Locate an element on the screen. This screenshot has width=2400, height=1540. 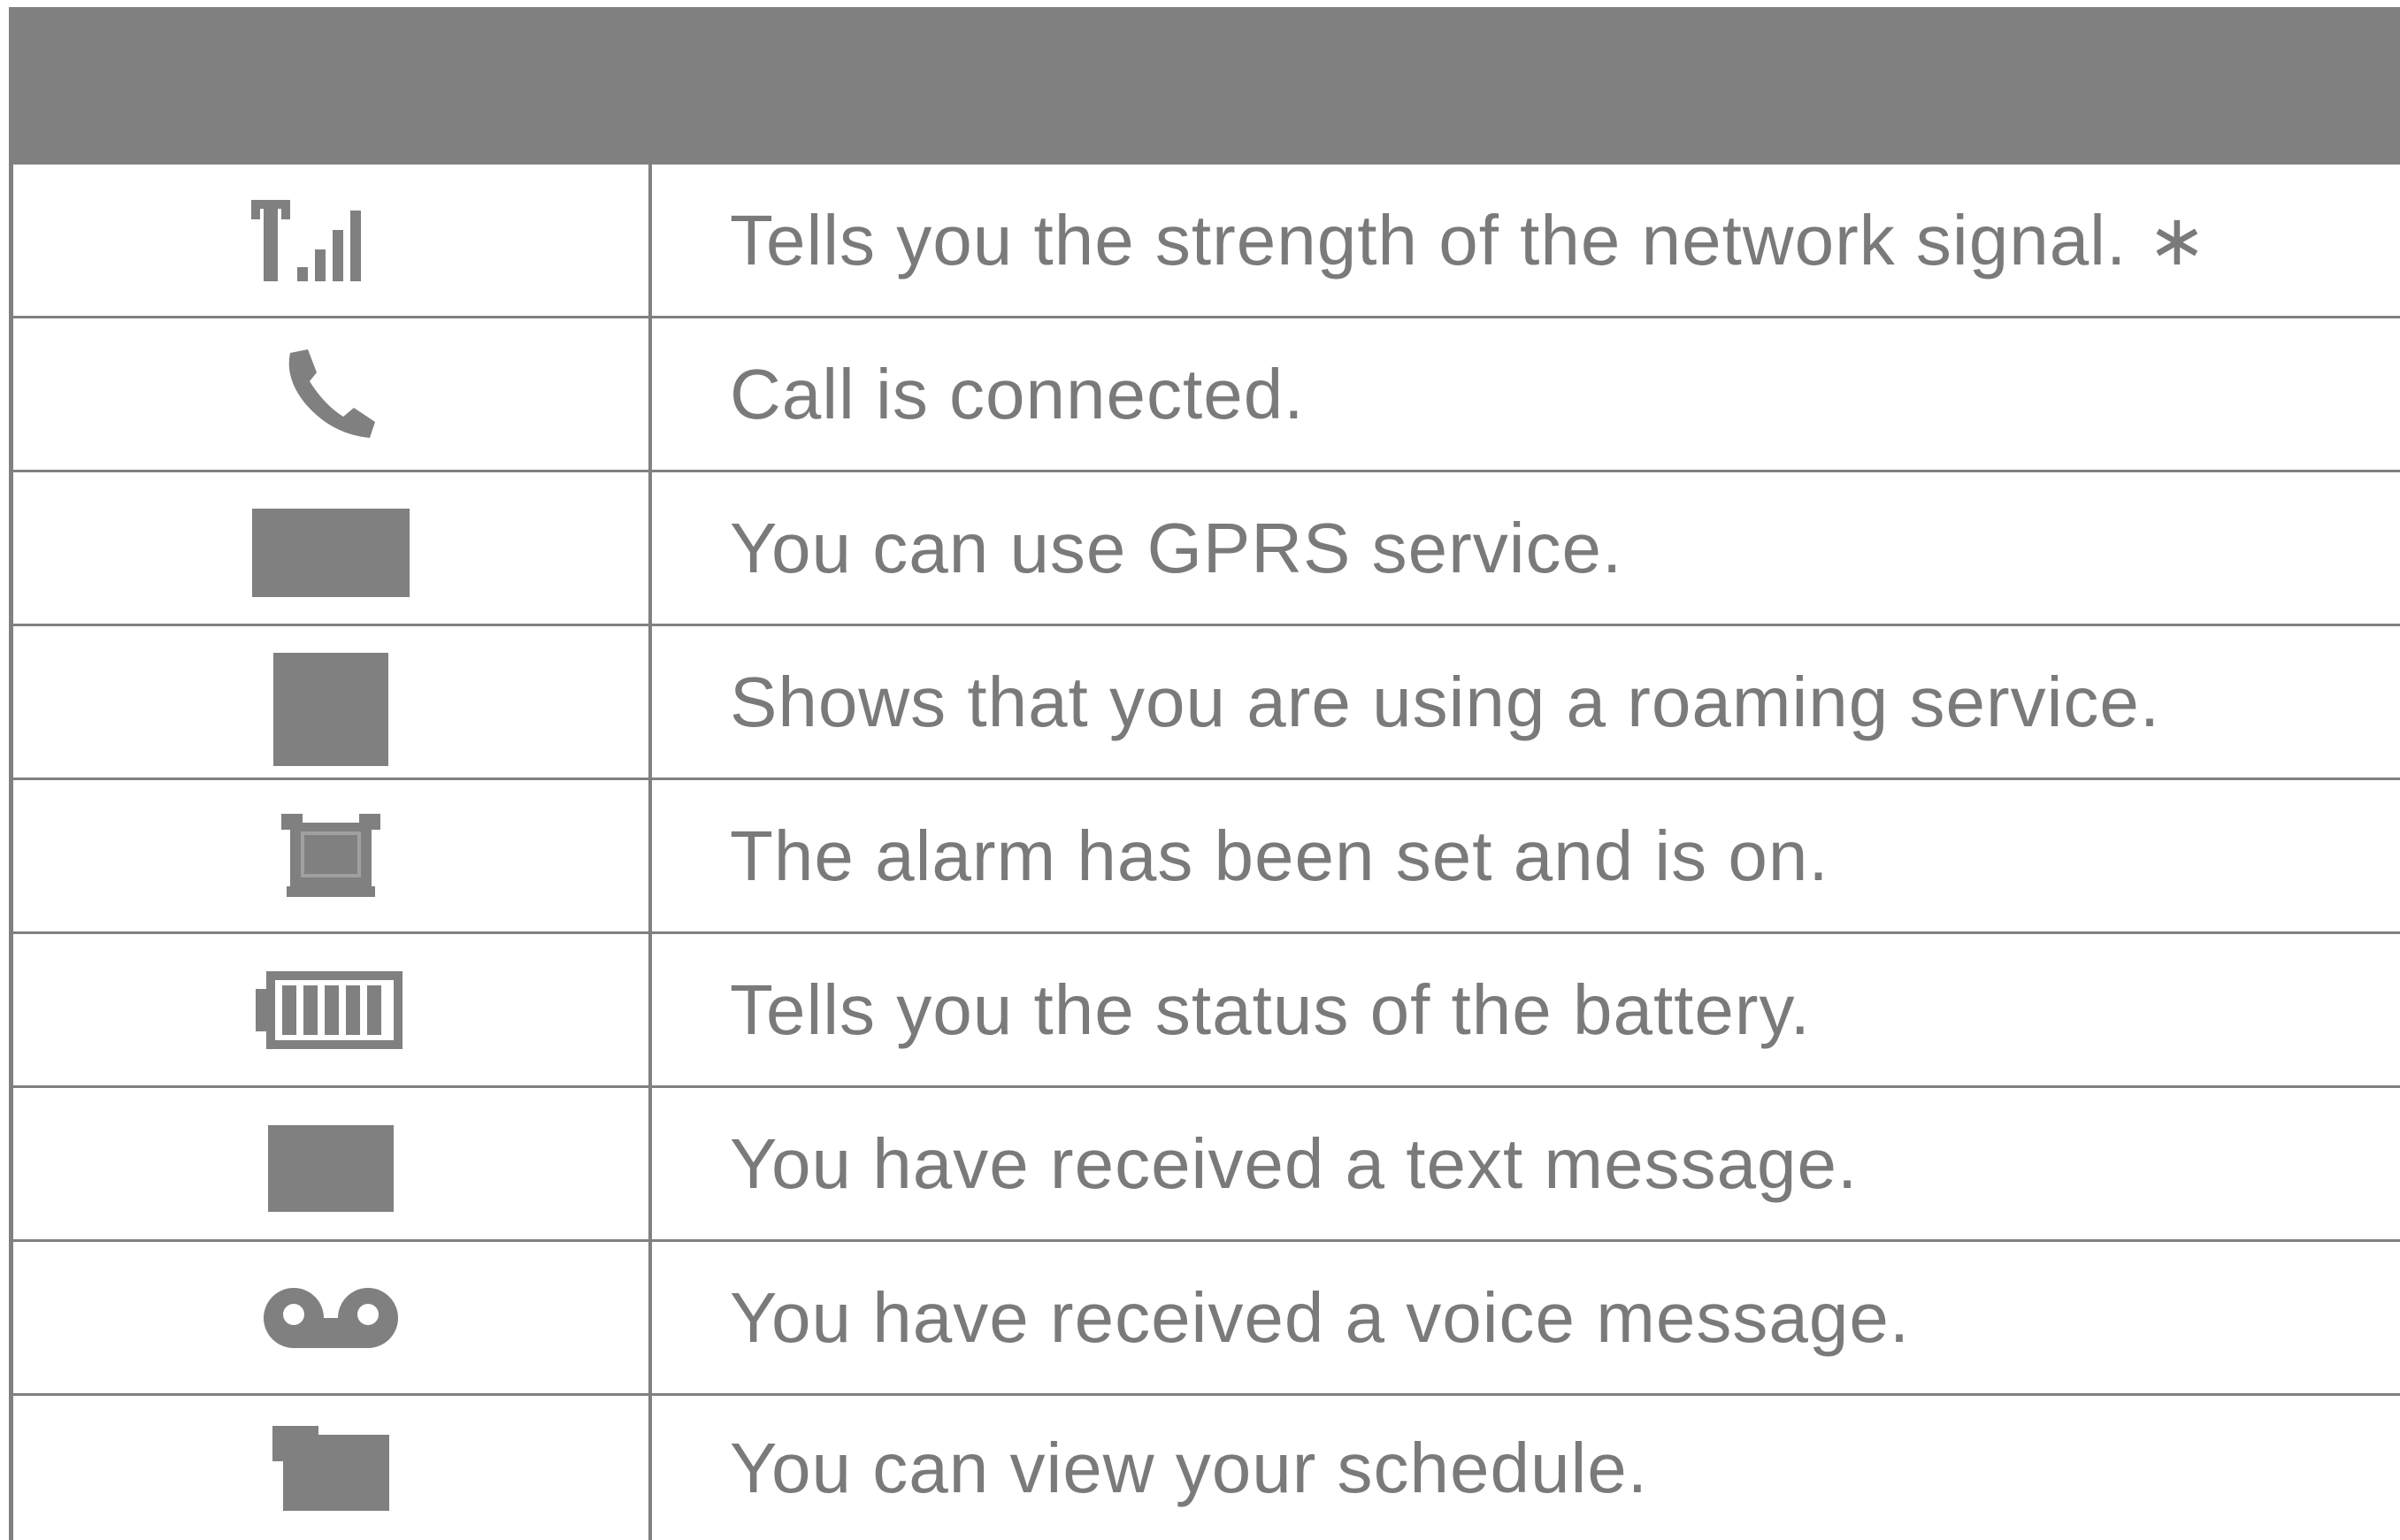
table-row: You can use GPRS service. is located at coordinates (1206, 549).